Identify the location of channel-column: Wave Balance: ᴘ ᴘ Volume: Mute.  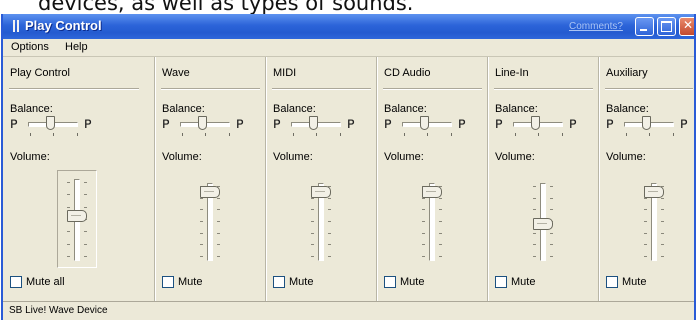
(209, 179).